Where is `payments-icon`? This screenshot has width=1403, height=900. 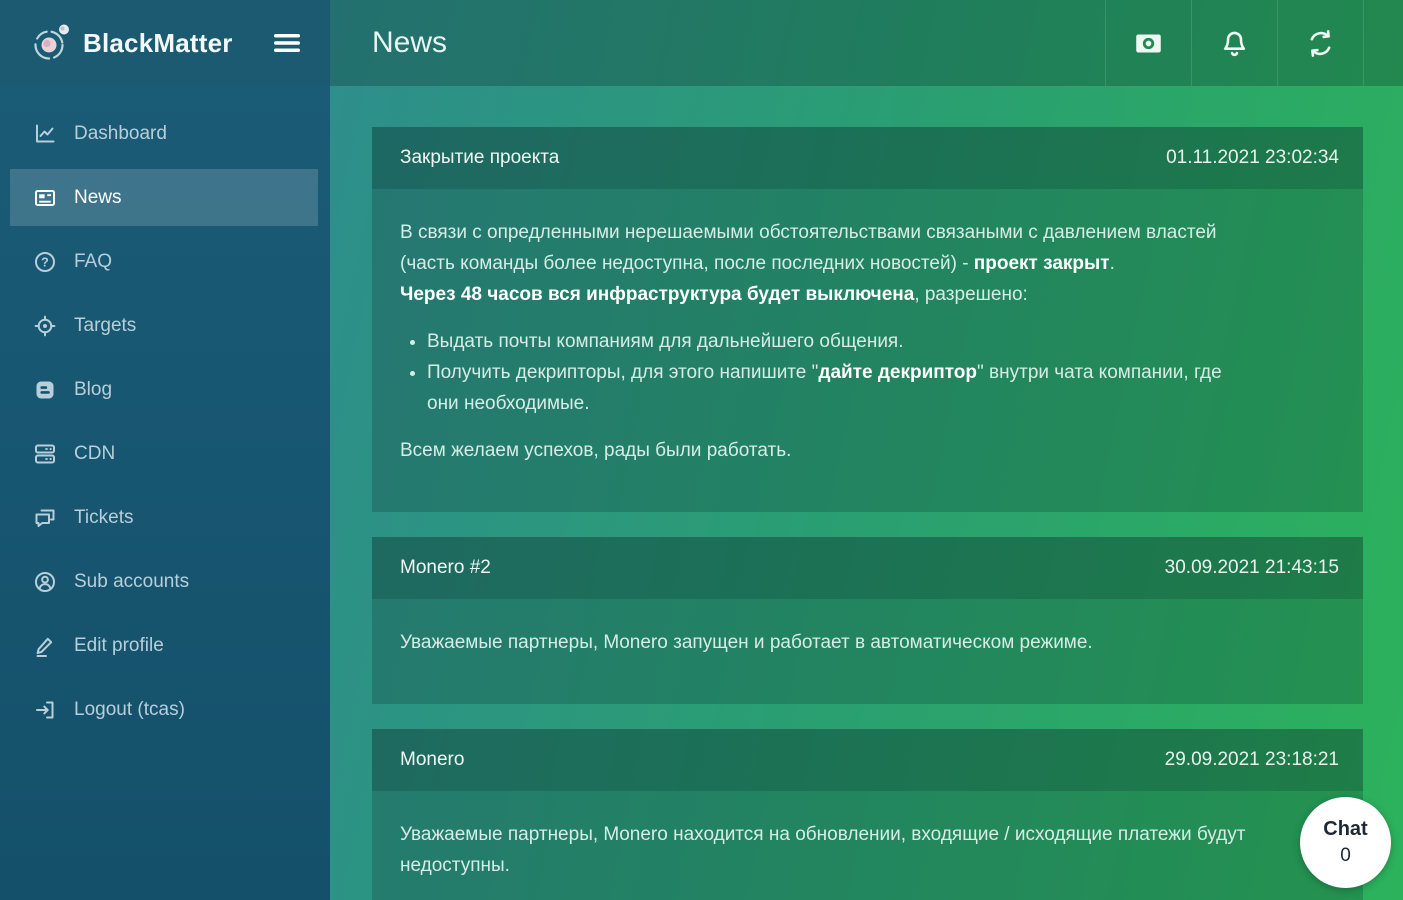 payments-icon is located at coordinates (1148, 43).